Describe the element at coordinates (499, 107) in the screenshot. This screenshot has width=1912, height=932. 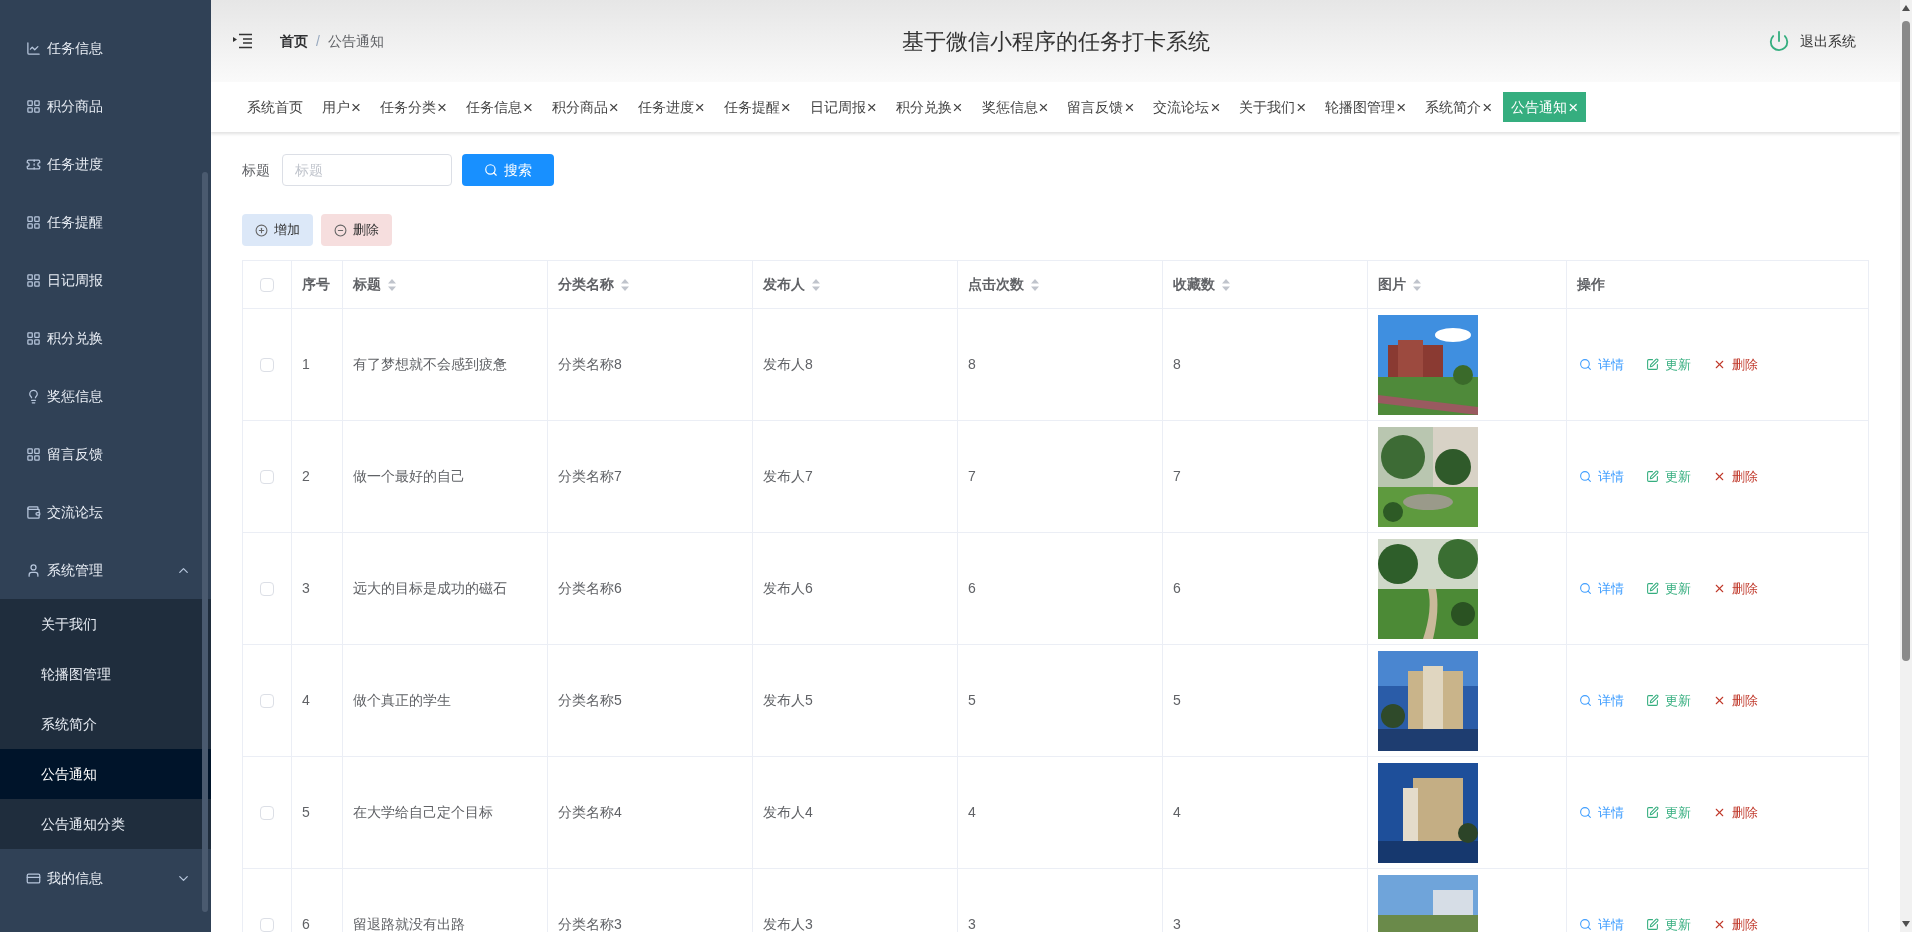
I see `page-tab: 任务信息×` at that location.